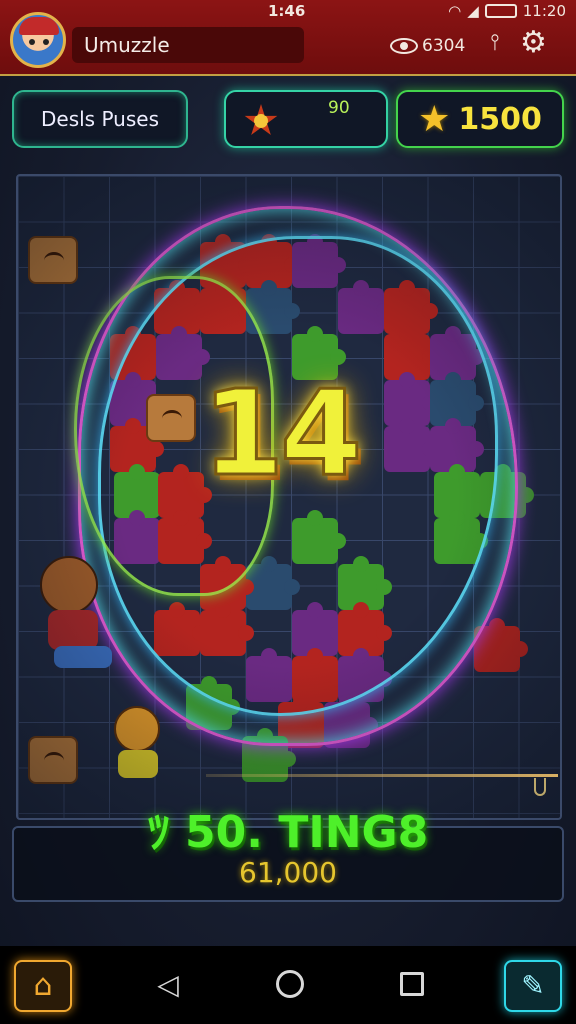 This screenshot has height=1024, width=576. What do you see at coordinates (412, 984) in the screenshot?
I see `recent-square-icon` at bounding box center [412, 984].